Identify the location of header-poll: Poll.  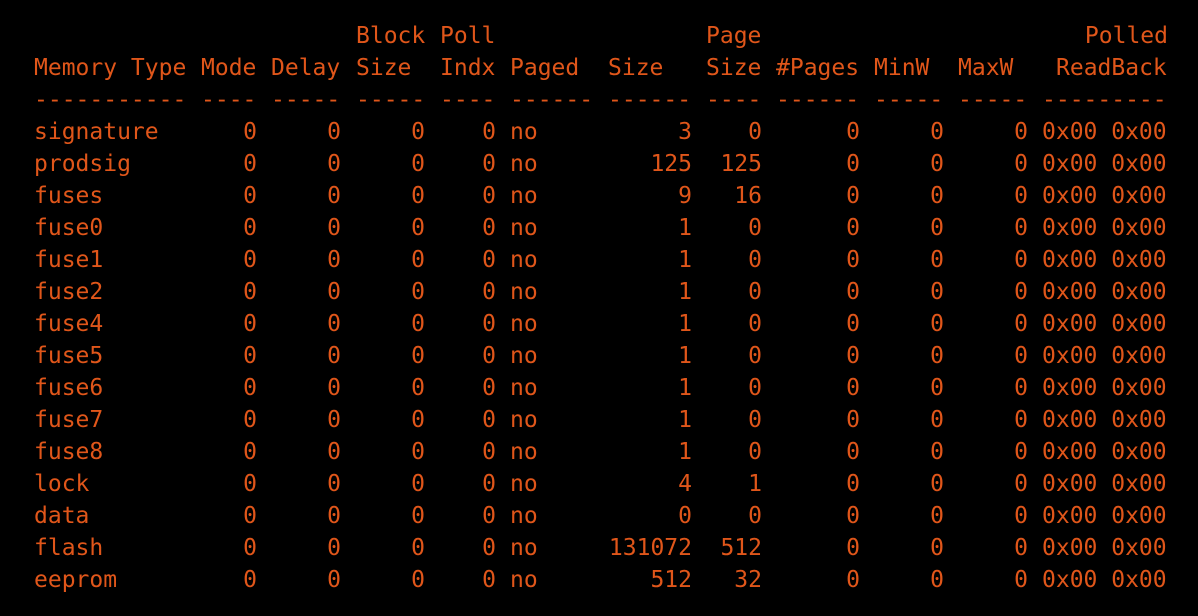
(468, 36).